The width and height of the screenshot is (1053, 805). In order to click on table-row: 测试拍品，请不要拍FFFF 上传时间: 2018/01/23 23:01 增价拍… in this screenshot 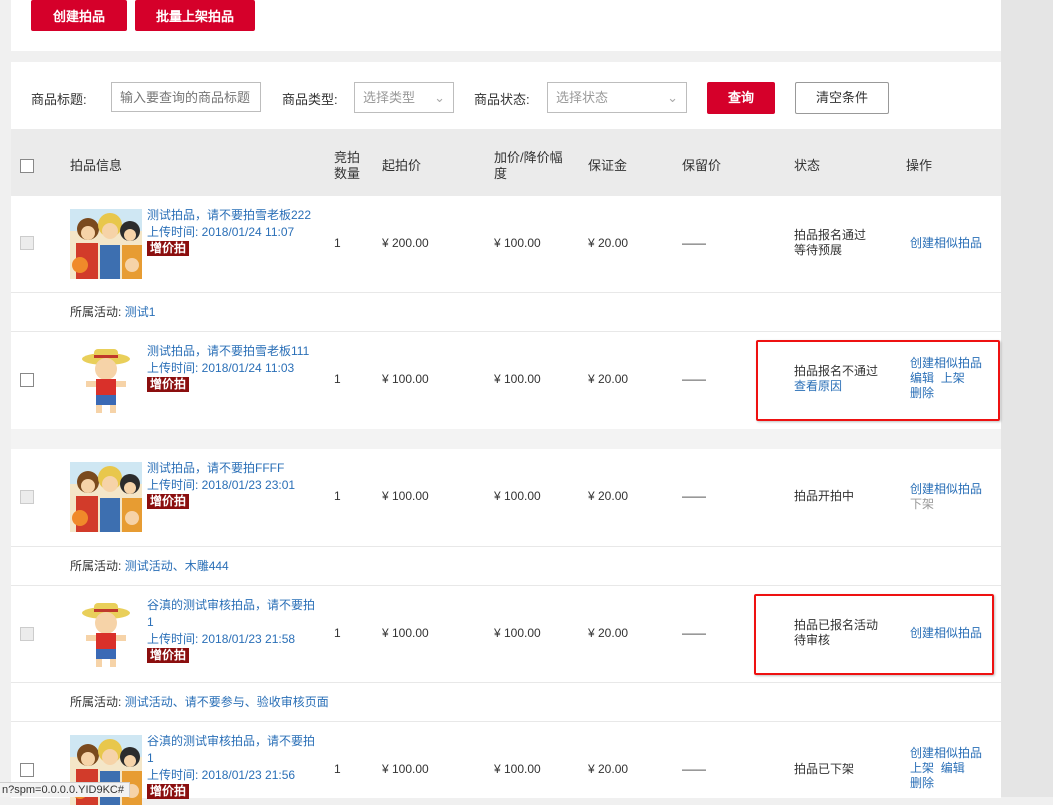, I will do `click(506, 497)`.